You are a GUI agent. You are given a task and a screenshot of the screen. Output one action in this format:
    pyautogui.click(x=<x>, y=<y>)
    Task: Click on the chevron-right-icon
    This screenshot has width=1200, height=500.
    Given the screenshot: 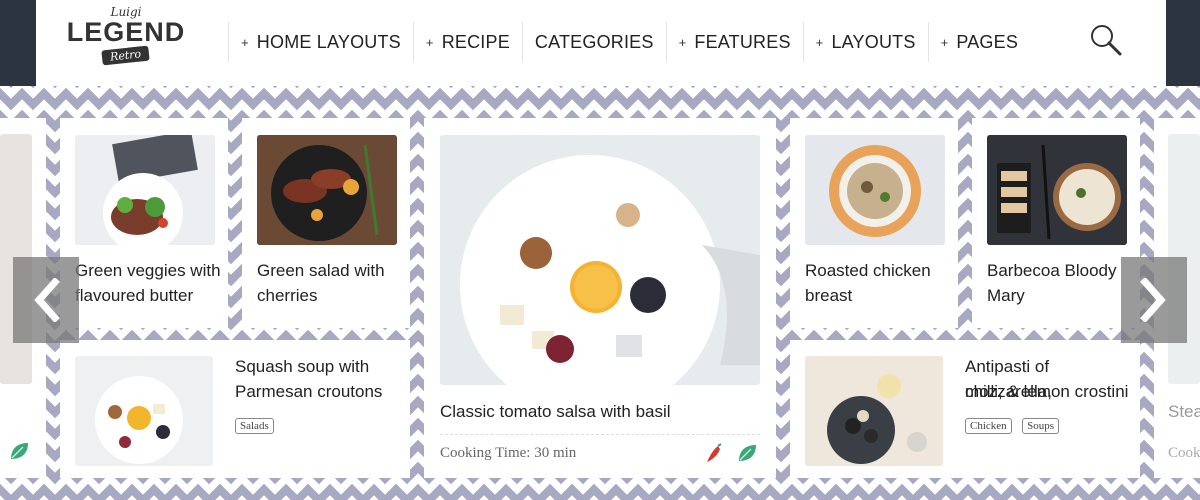 What is the action you would take?
    pyautogui.click(x=1153, y=300)
    